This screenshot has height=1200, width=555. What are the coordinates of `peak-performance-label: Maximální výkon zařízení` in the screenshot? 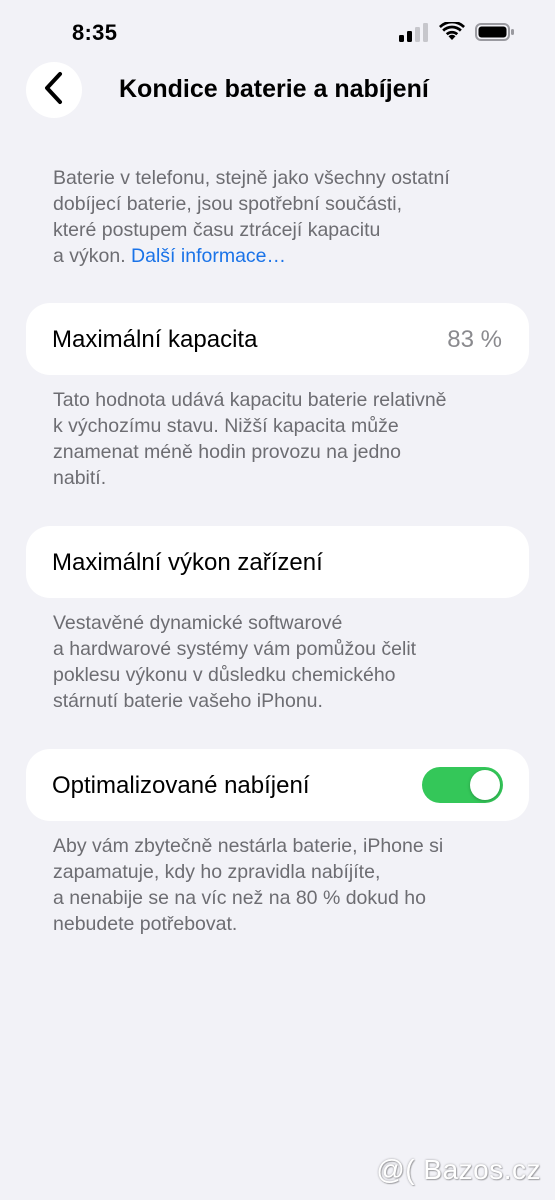 It's located at (187, 562).